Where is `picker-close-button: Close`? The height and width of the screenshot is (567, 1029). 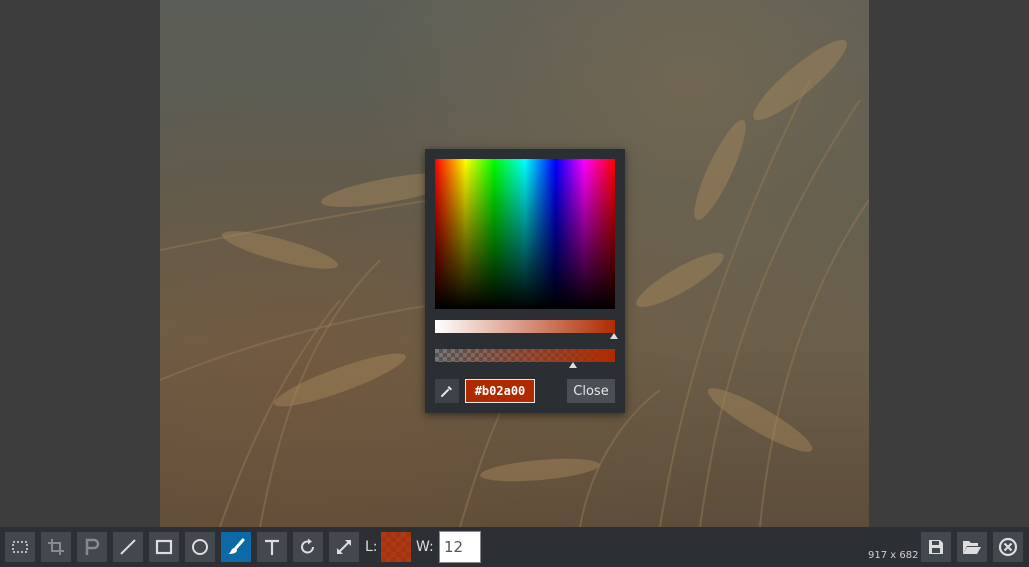
picker-close-button: Close is located at coordinates (591, 391).